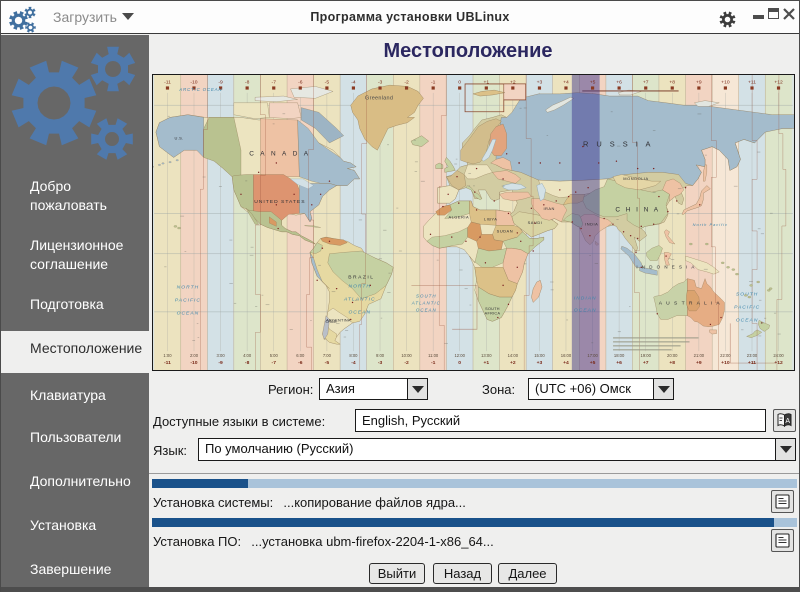  I want to click on svg-text: UNITED STATES, so click(279, 202).